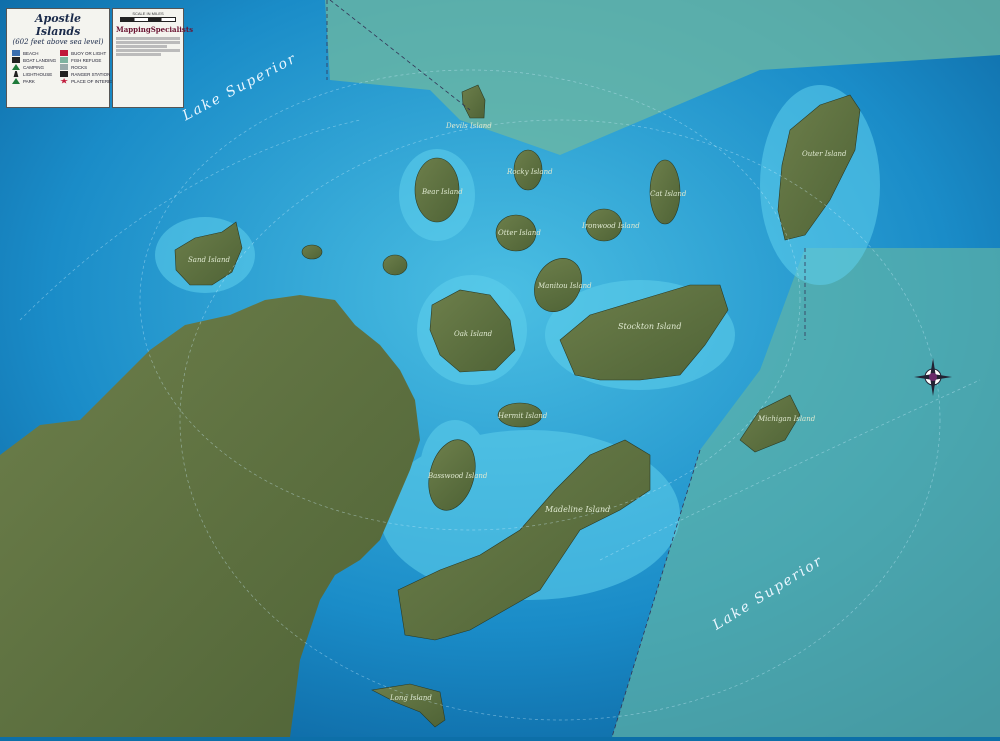  What do you see at coordinates (530, 172) in the screenshot?
I see `island-label-rocky: Rocky Island` at bounding box center [530, 172].